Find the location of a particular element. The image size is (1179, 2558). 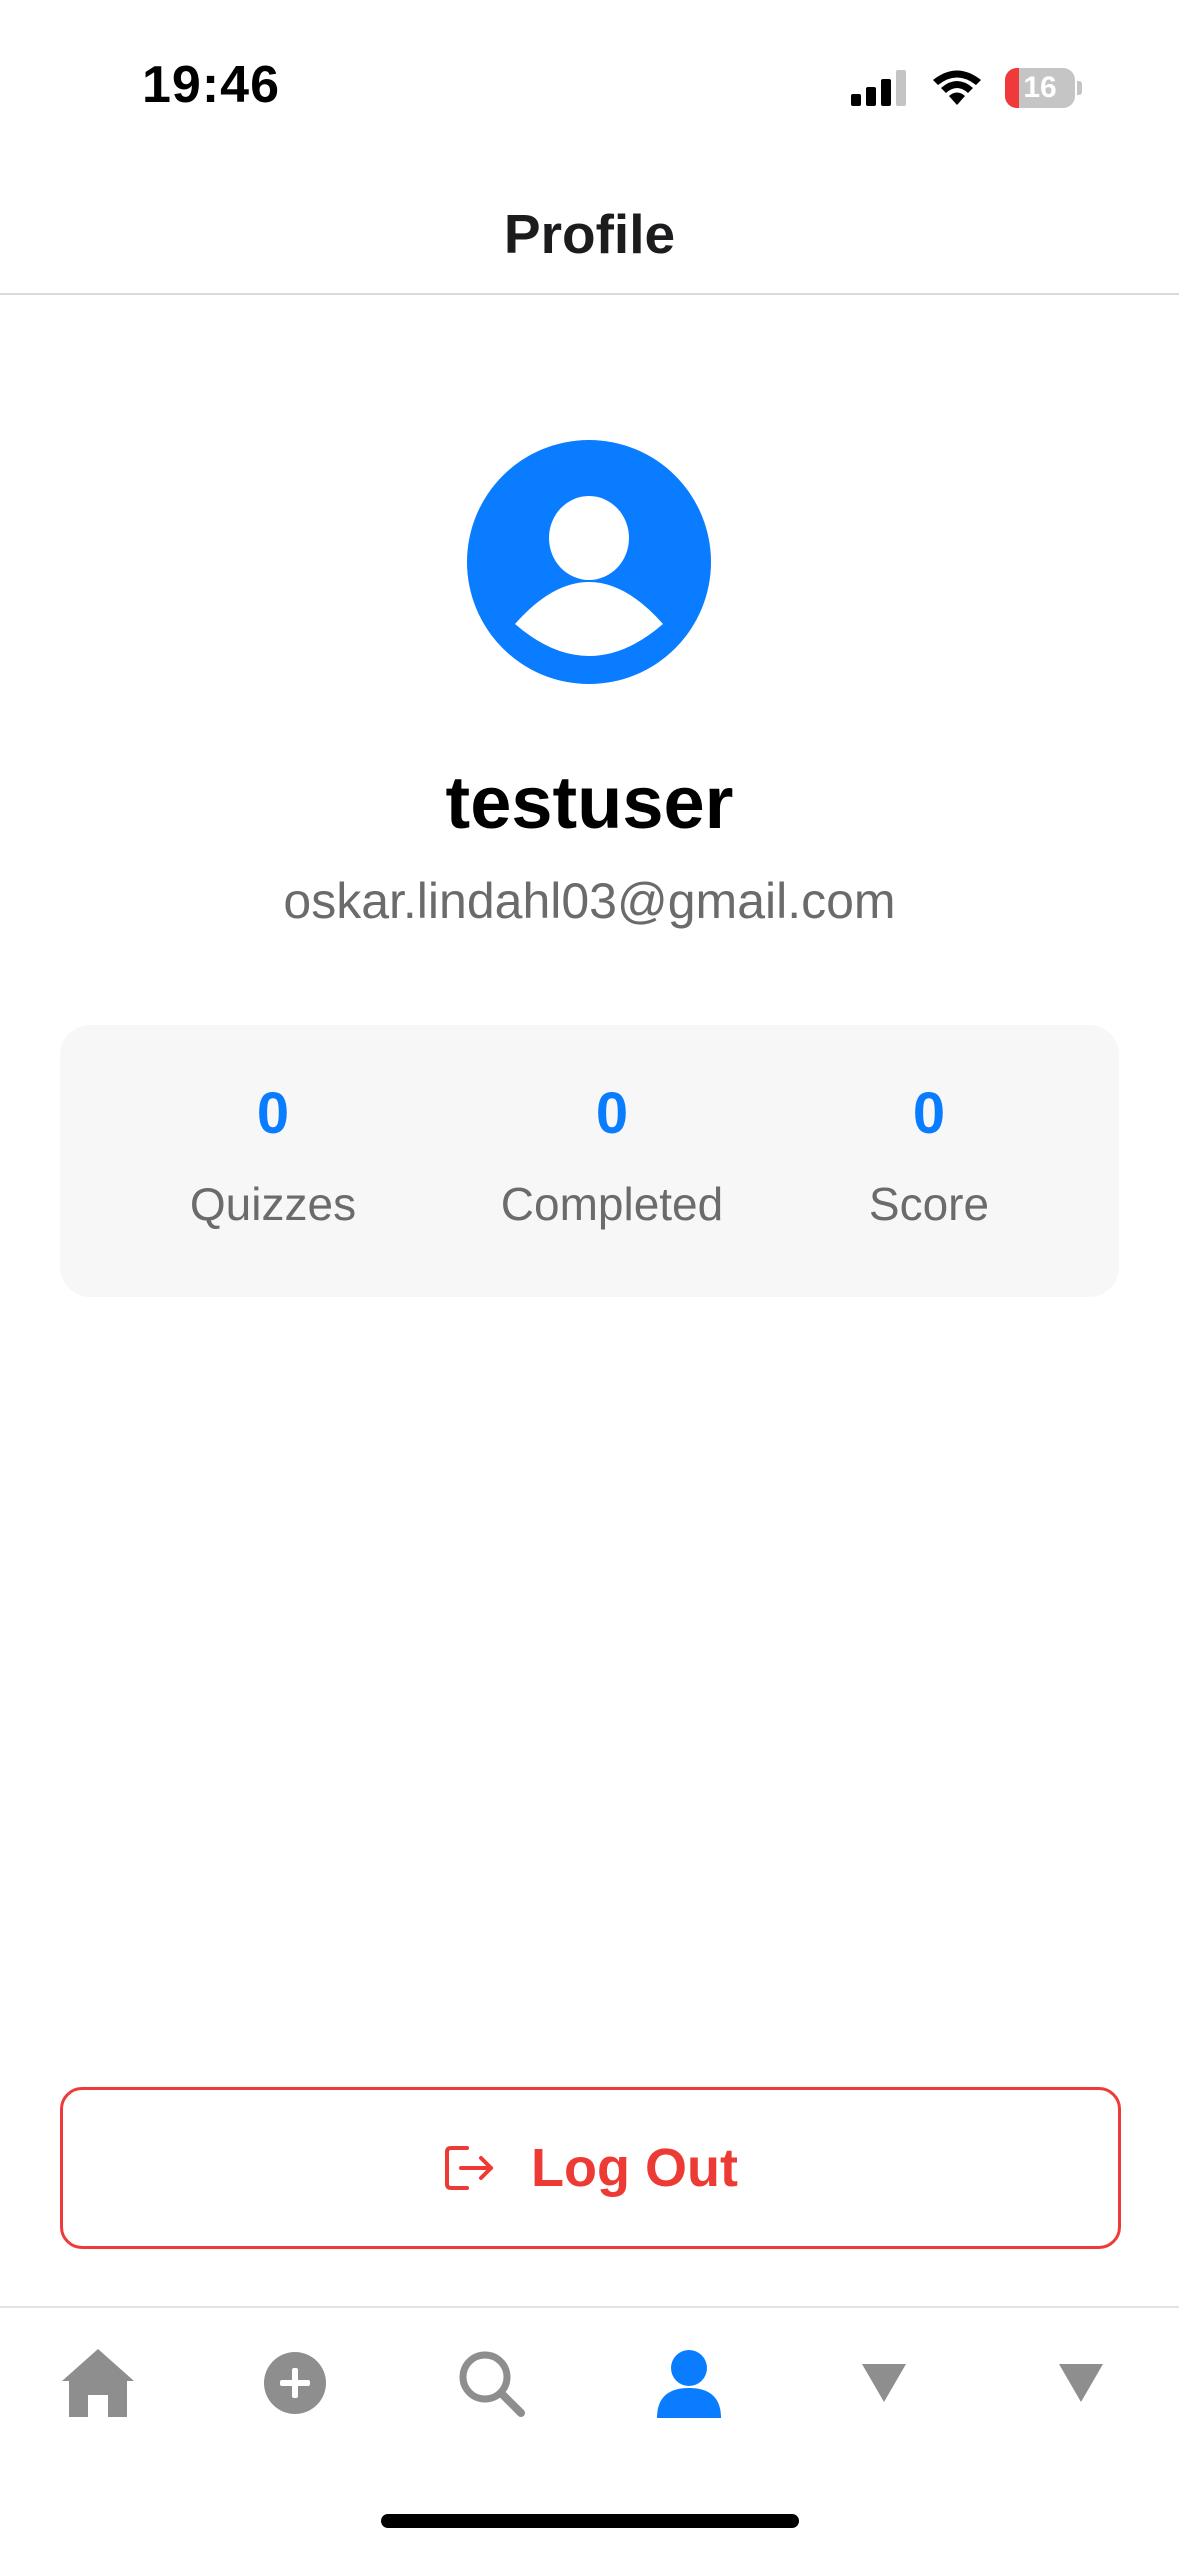

plus-circle-icon is located at coordinates (295, 2383).